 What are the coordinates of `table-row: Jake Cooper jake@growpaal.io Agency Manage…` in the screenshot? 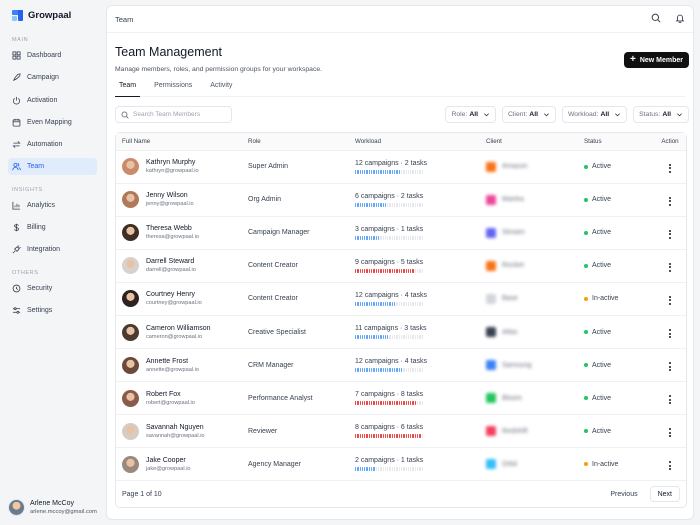 It's located at (401, 464).